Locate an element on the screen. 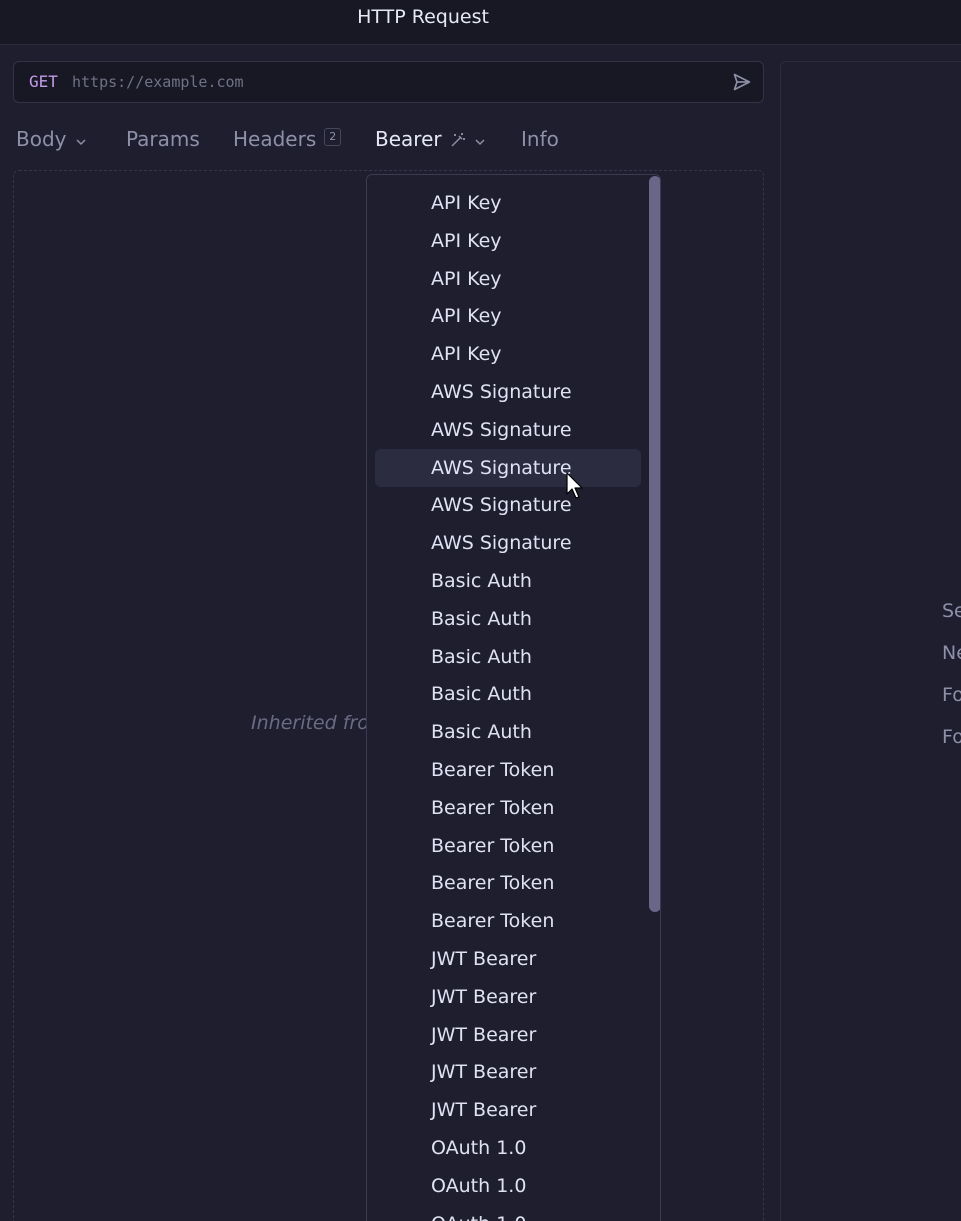 The width and height of the screenshot is (961, 1221). http-method-selector: GET is located at coordinates (43, 82).